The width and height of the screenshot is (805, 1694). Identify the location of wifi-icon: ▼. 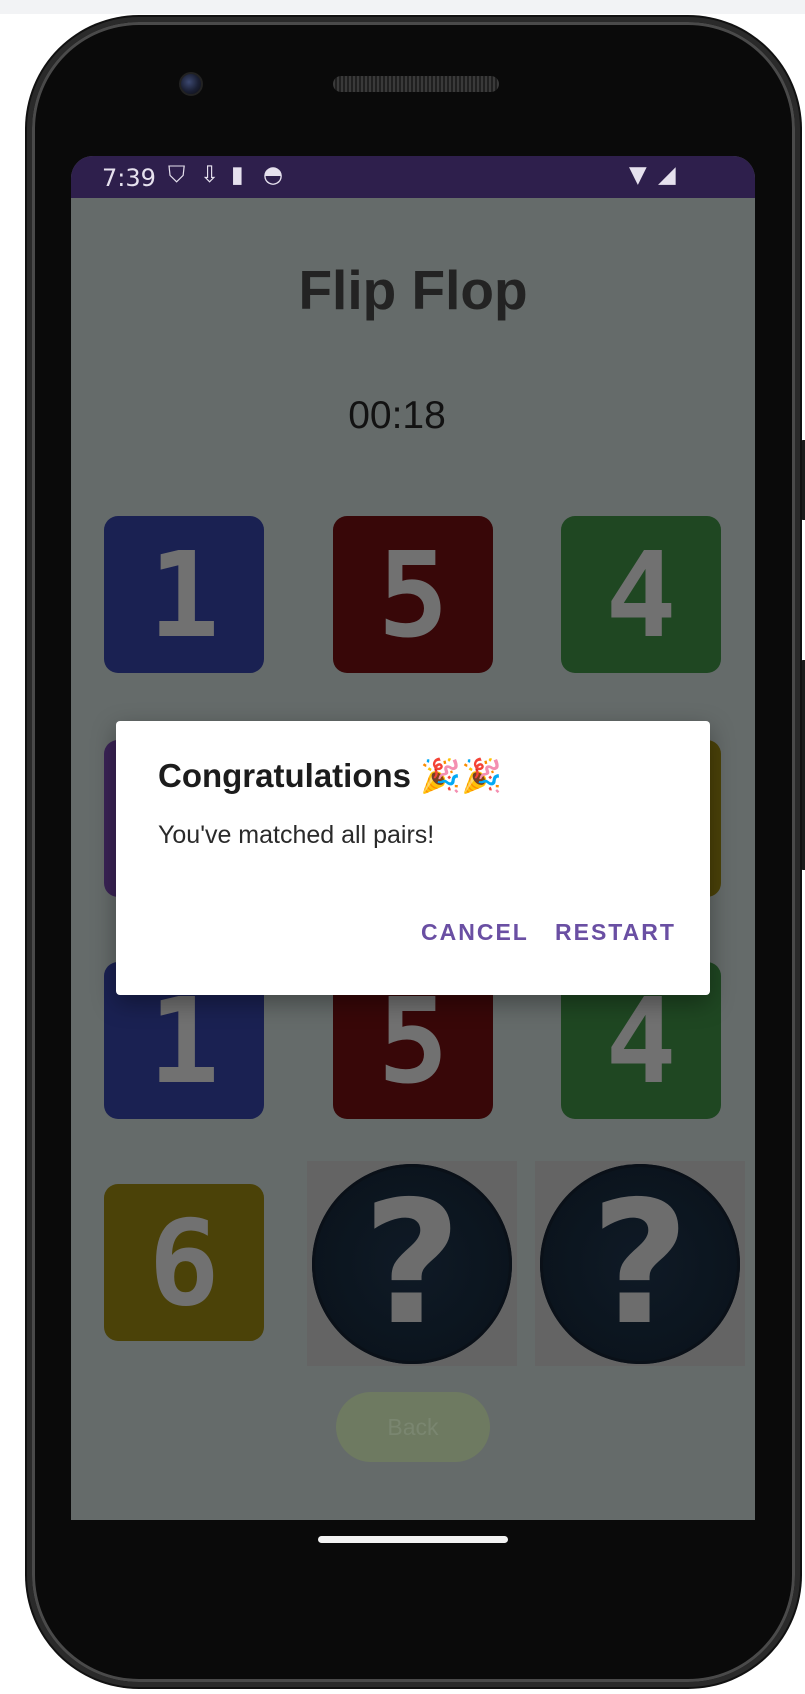
(638, 175).